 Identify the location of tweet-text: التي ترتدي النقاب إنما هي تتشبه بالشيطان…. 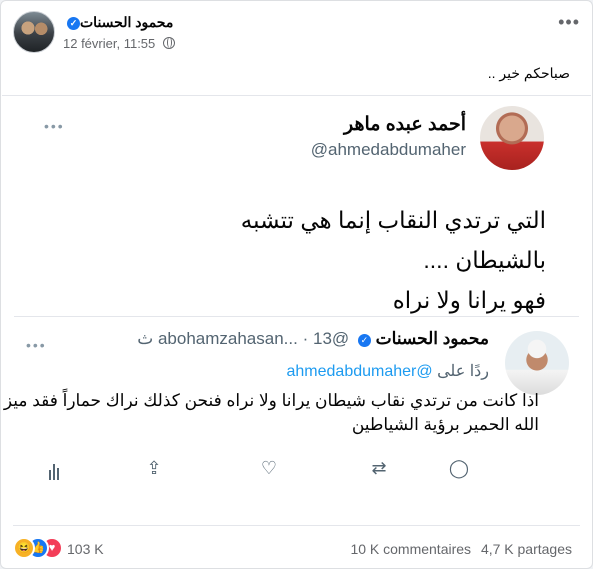
(336, 260).